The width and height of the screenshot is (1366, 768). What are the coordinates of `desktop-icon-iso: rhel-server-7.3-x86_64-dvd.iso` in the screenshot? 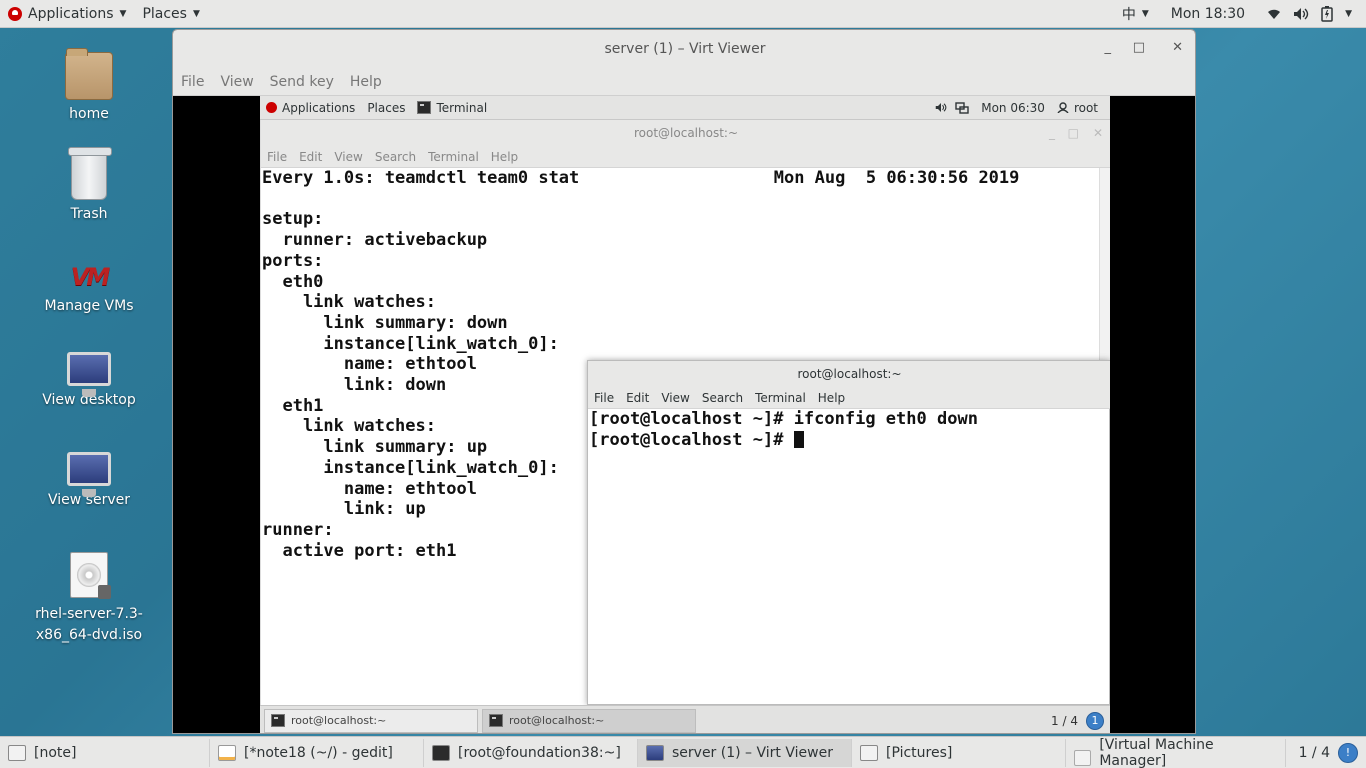 It's located at (89, 599).